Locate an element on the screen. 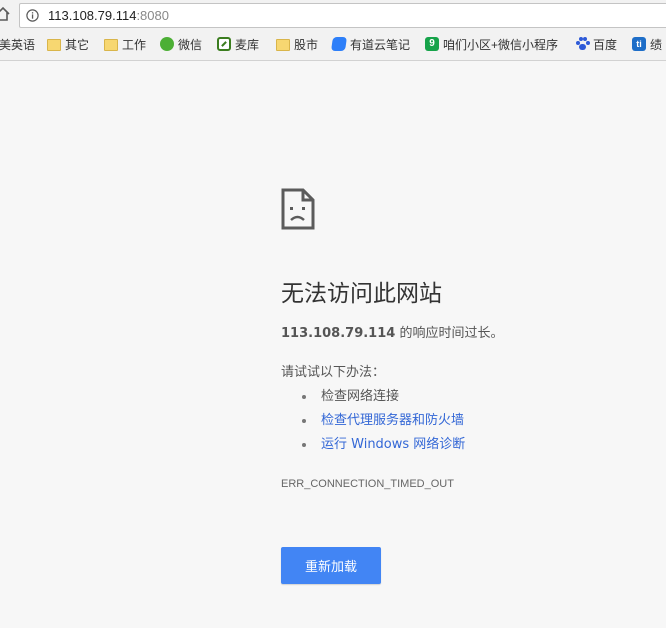  bookmark-maiku: 麦库 is located at coordinates (238, 44).